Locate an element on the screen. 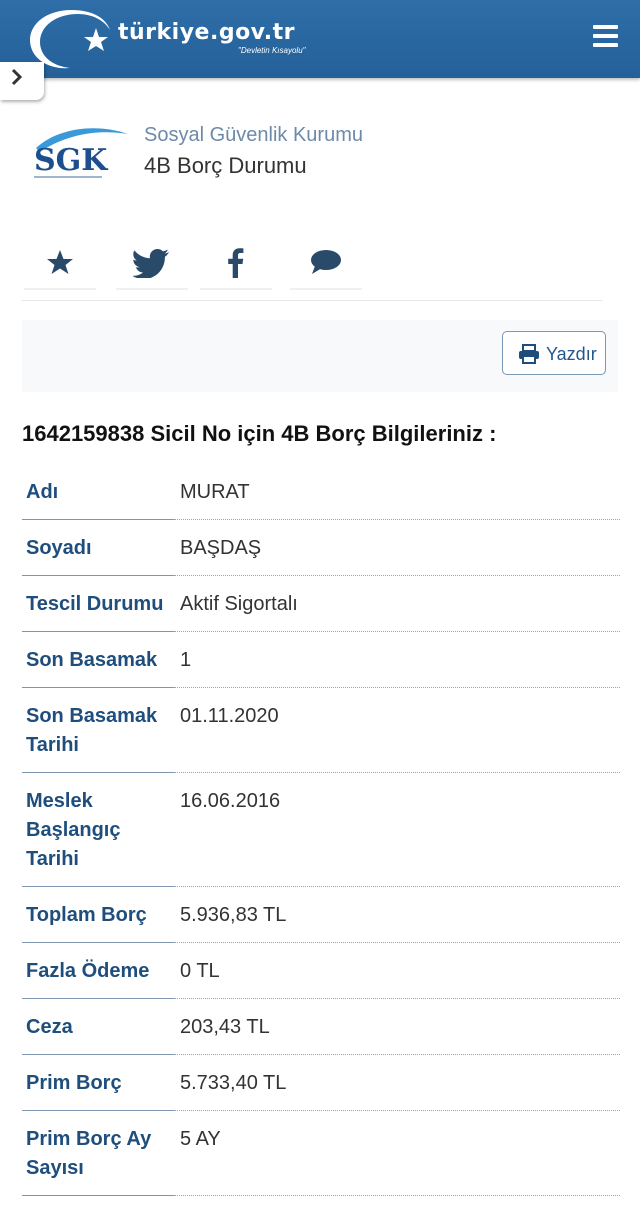 The width and height of the screenshot is (640, 1216). comment-button is located at coordinates (326, 264).